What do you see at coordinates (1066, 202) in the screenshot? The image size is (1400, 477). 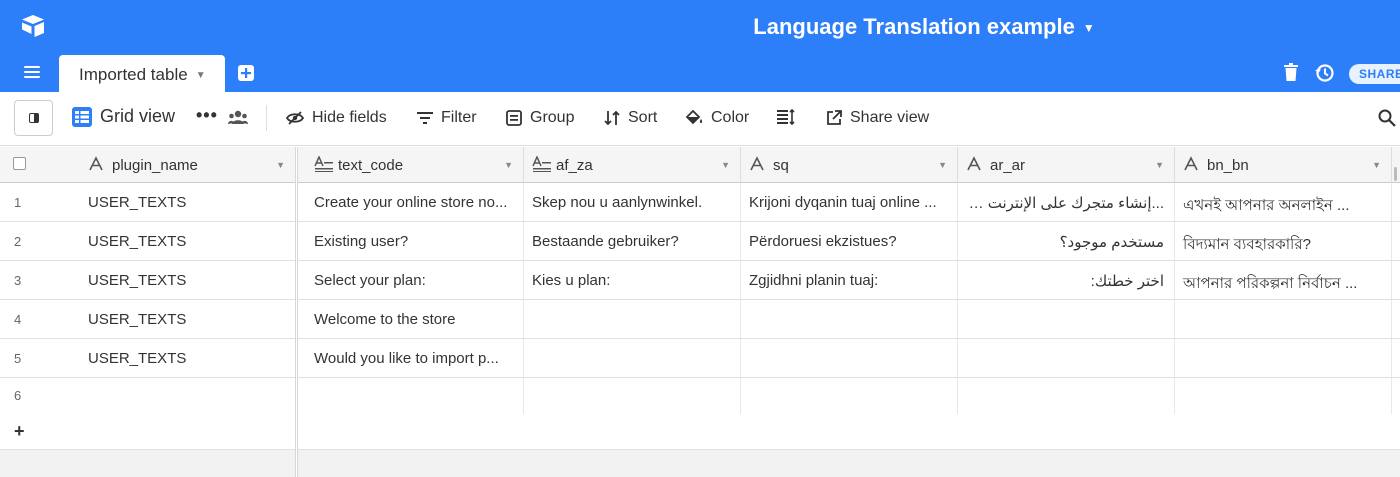 I see `cell-ar-ar: ...إنشاء متجرك على الإنترنت الآن` at bounding box center [1066, 202].